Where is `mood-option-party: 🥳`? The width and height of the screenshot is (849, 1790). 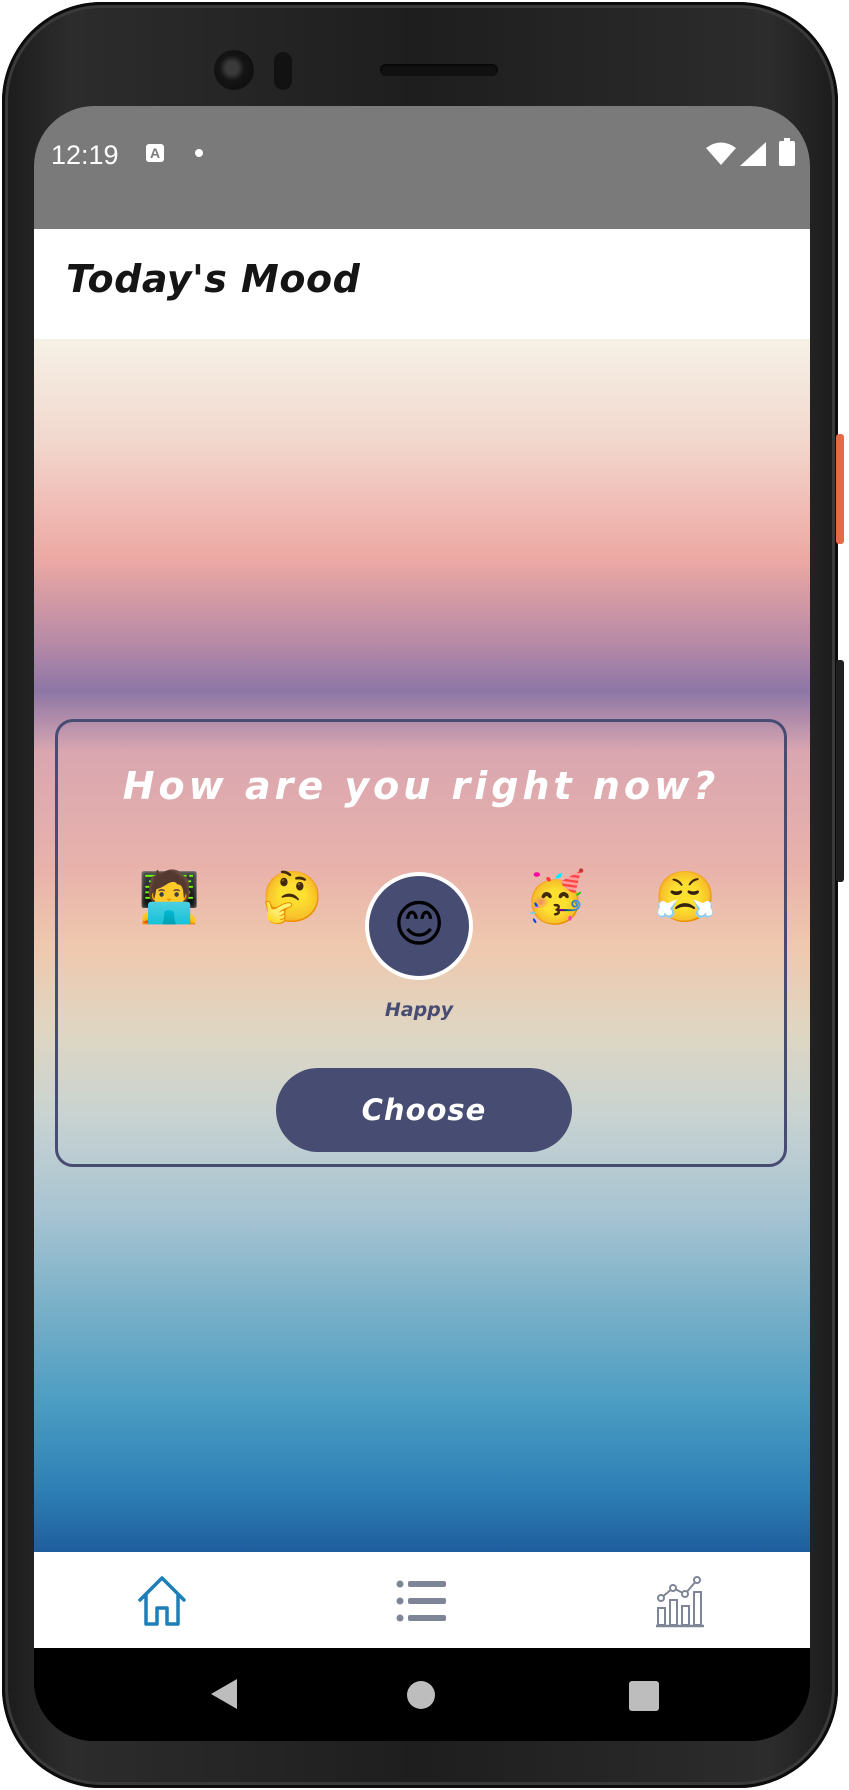 mood-option-party: 🥳 is located at coordinates (555, 897).